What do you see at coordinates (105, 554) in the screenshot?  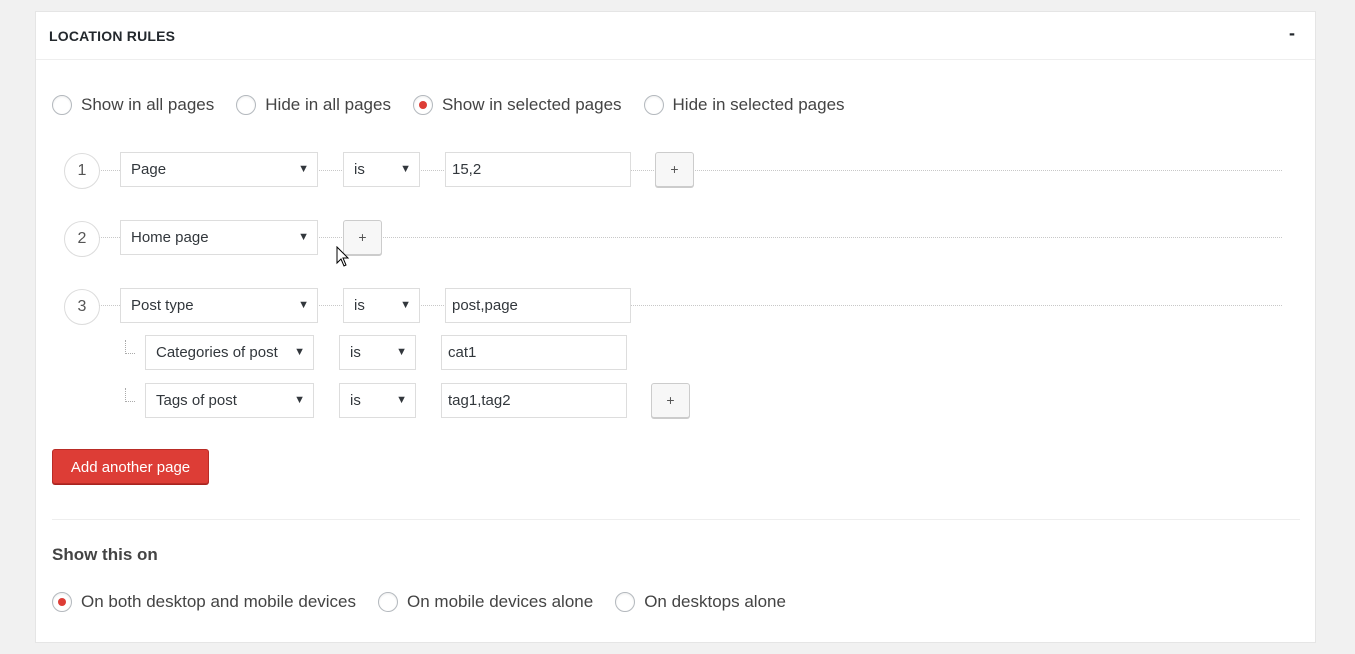 I see `devices-section-title: Show this on` at bounding box center [105, 554].